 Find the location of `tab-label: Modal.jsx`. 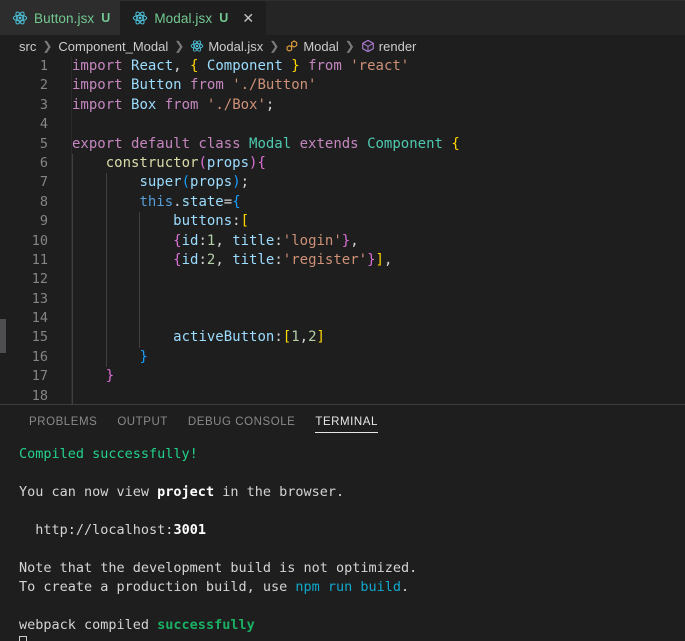

tab-label: Modal.jsx is located at coordinates (183, 18).